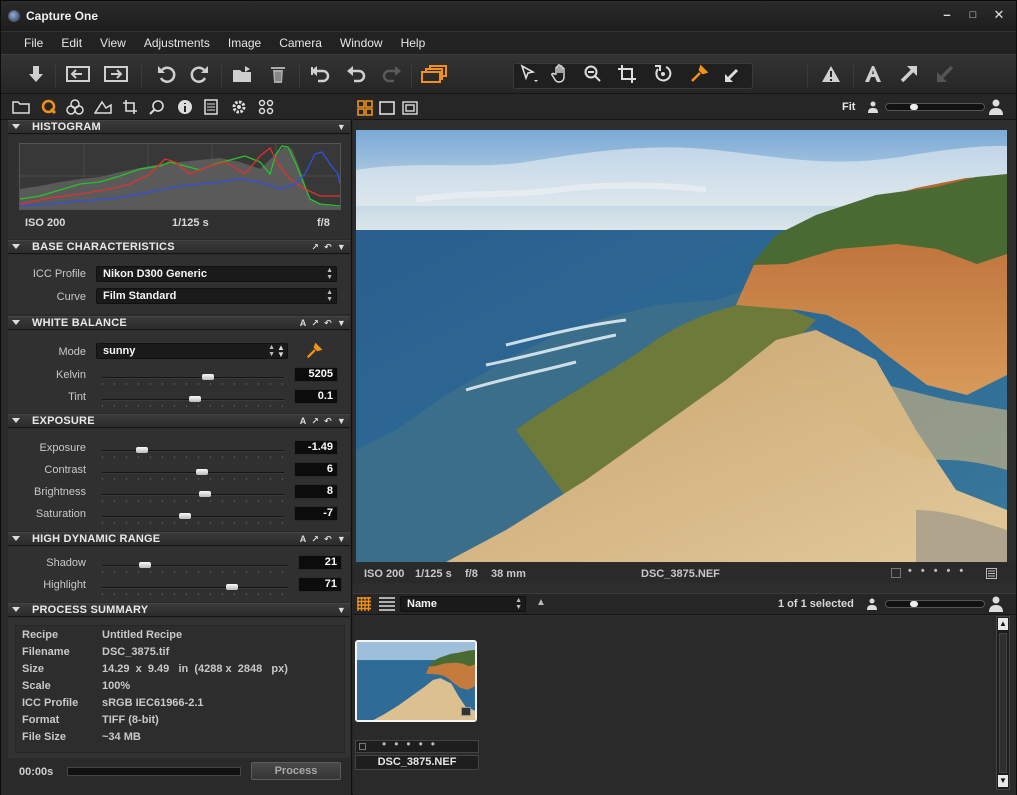 This screenshot has width=1017, height=795. I want to click on exposure-slider, so click(193, 452).